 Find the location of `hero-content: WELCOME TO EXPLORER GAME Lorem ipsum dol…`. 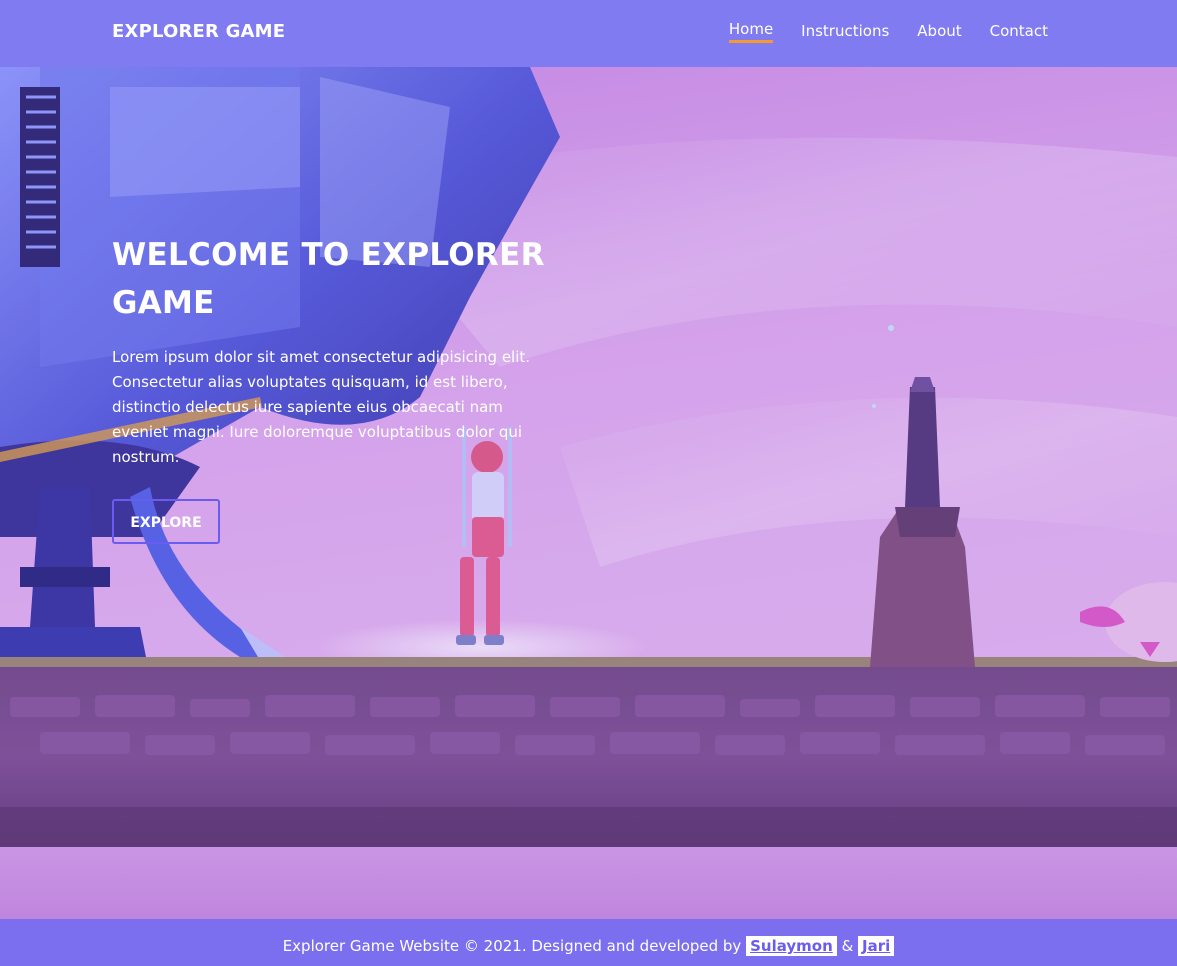

hero-content: WELCOME TO EXPLORER GAME Lorem ipsum dol… is located at coordinates (342, 387).